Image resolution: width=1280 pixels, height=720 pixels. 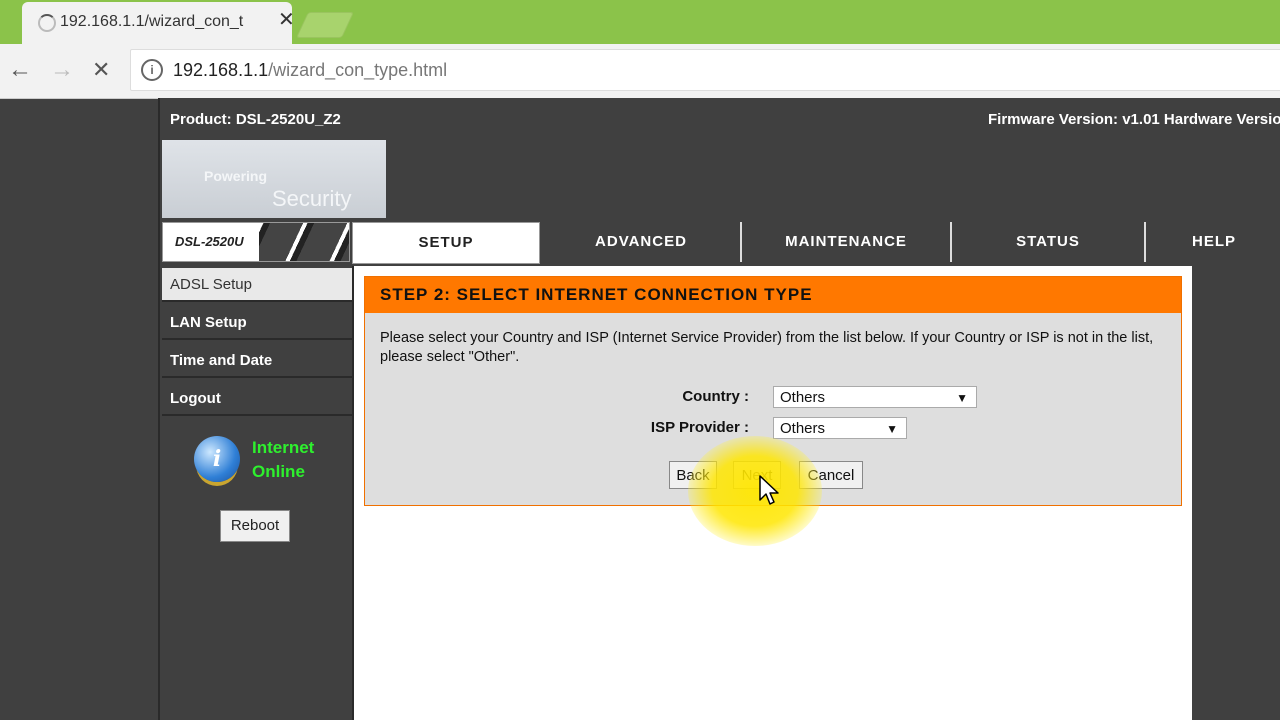 What do you see at coordinates (47, 23) in the screenshot?
I see `loading-spinner-icon` at bounding box center [47, 23].